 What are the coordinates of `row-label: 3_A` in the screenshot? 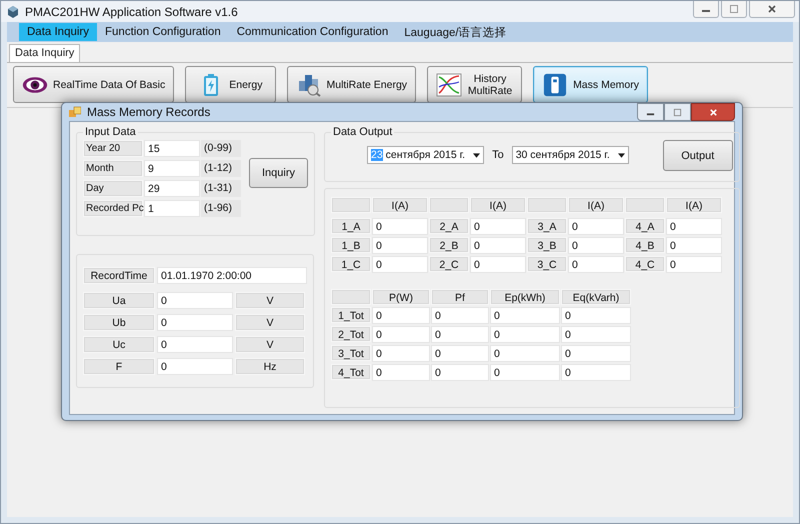 It's located at (547, 226).